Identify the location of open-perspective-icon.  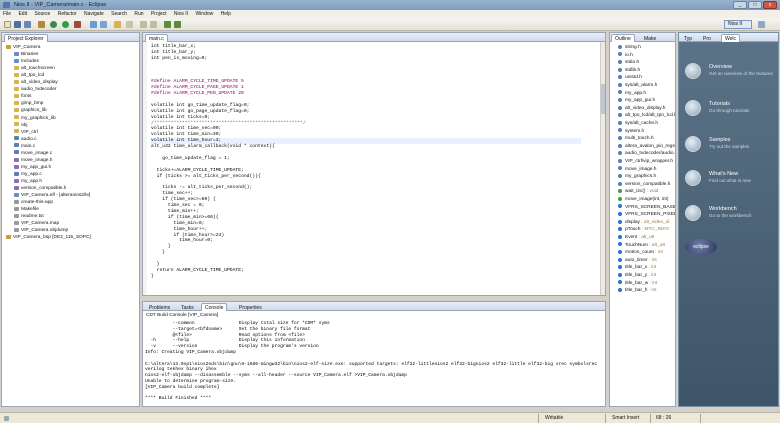
(761, 24).